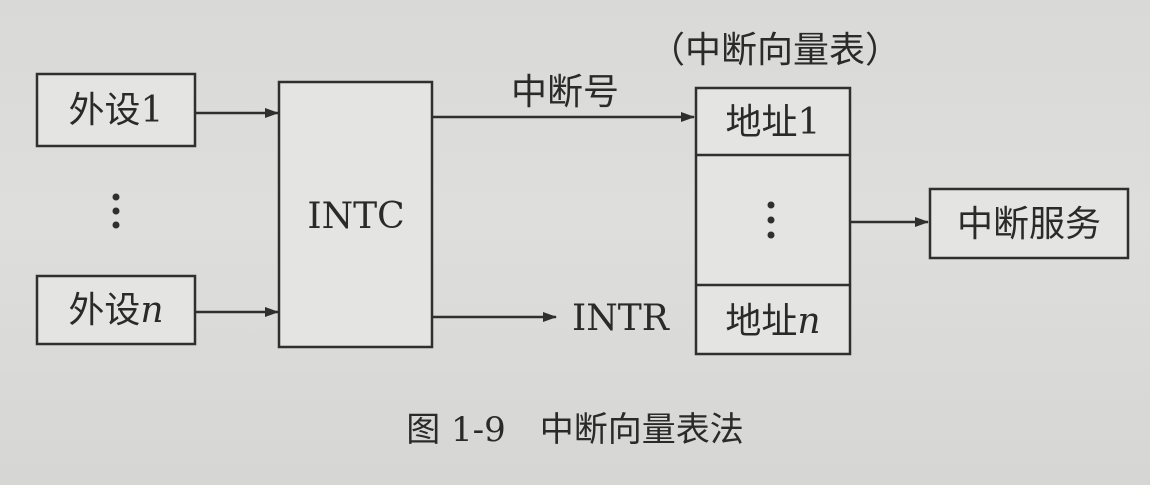  I want to click on device1-label: 外设1, so click(116, 110).